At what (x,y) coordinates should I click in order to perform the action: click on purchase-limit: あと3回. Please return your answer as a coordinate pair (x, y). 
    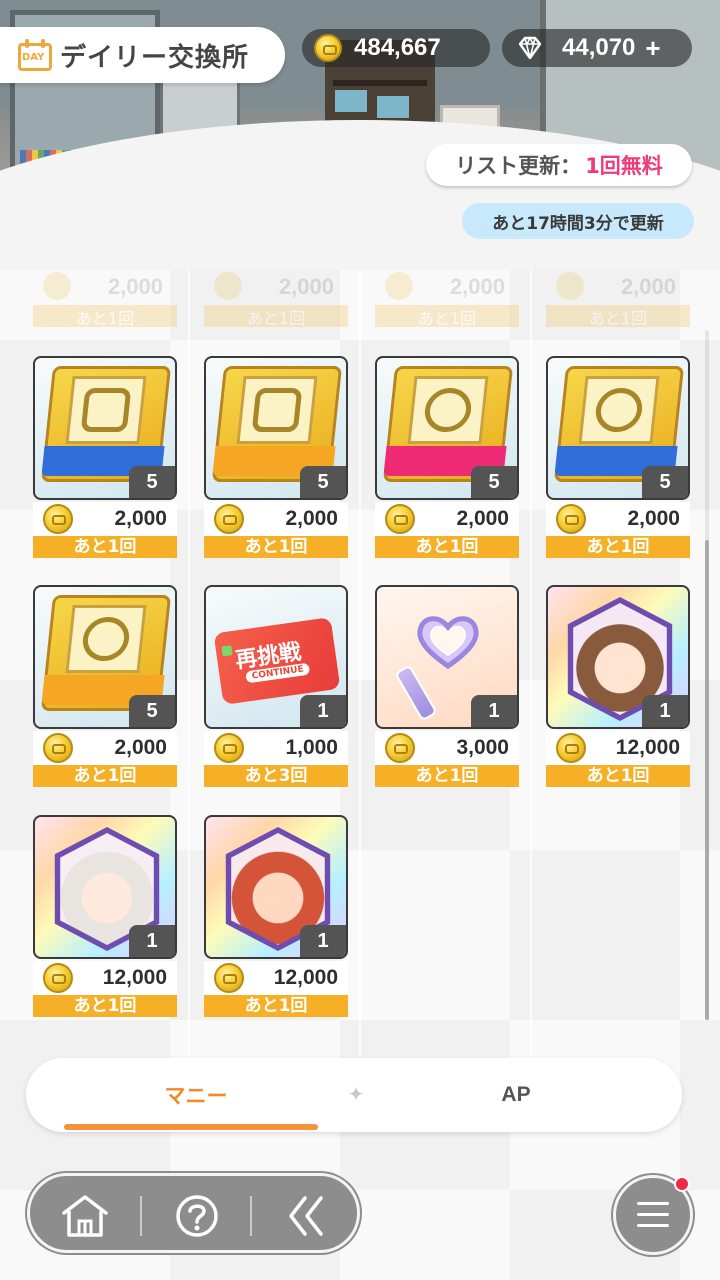
    Looking at the image, I should click on (276, 776).